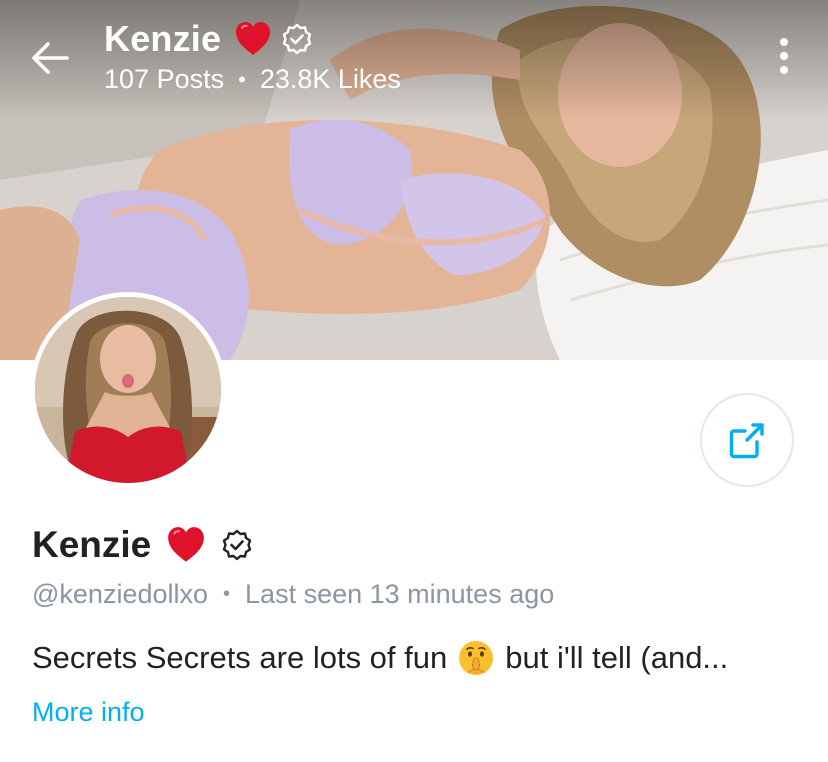  I want to click on back-button, so click(50, 58).